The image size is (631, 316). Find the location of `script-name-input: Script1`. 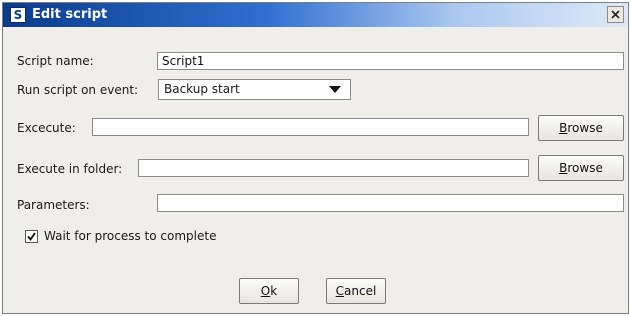

script-name-input: Script1 is located at coordinates (390, 61).